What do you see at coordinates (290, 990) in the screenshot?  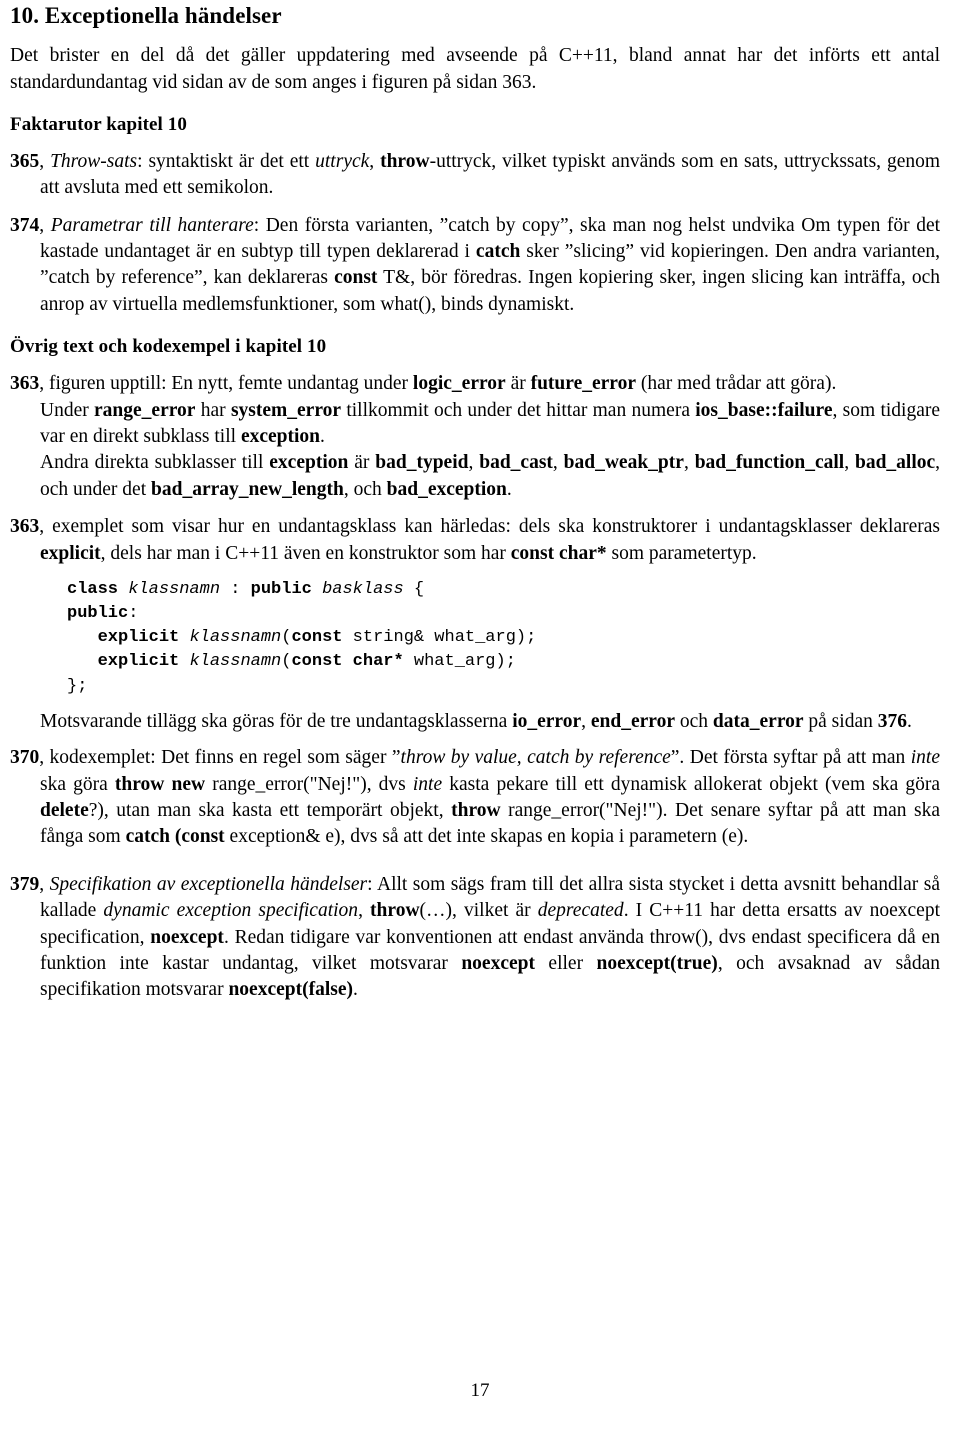 I see `e379-bold-noexcept-false: noexcept(false)` at bounding box center [290, 990].